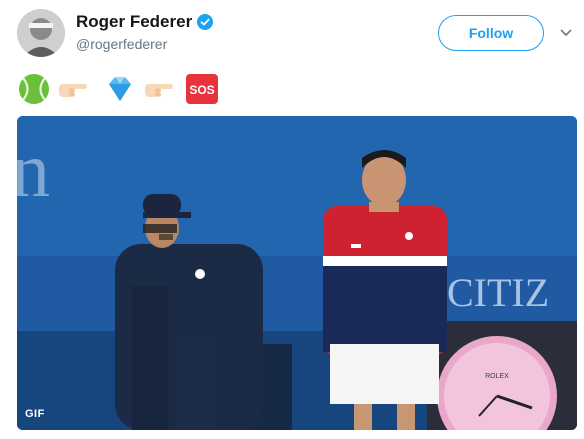 Image resolution: width=584 pixels, height=439 pixels. What do you see at coordinates (33, 169) in the screenshot?
I see `wall-text-left: n` at bounding box center [33, 169].